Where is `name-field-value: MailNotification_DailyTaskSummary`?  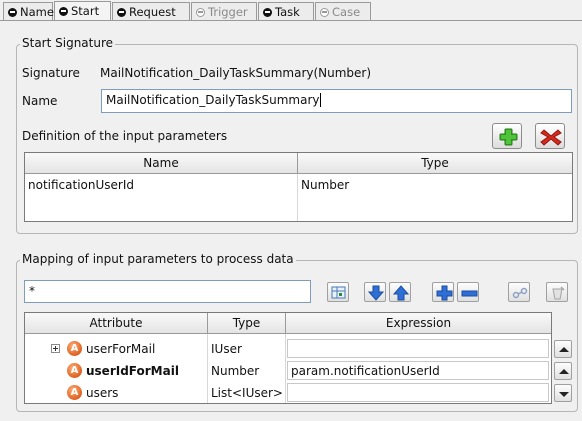 name-field-value: MailNotification_DailyTaskSummary is located at coordinates (213, 100).